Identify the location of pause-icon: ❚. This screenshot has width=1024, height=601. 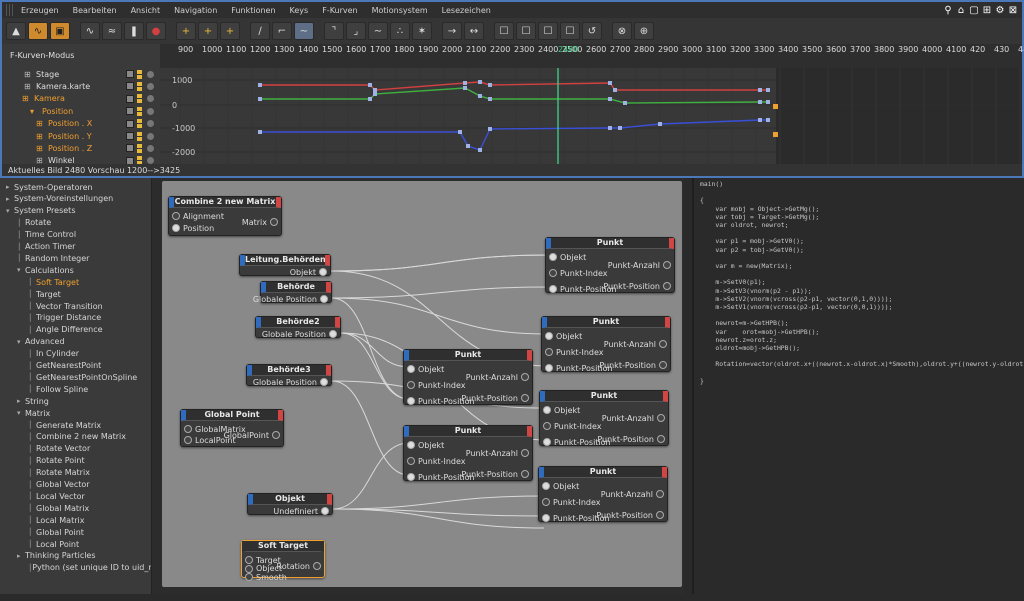
(134, 31).